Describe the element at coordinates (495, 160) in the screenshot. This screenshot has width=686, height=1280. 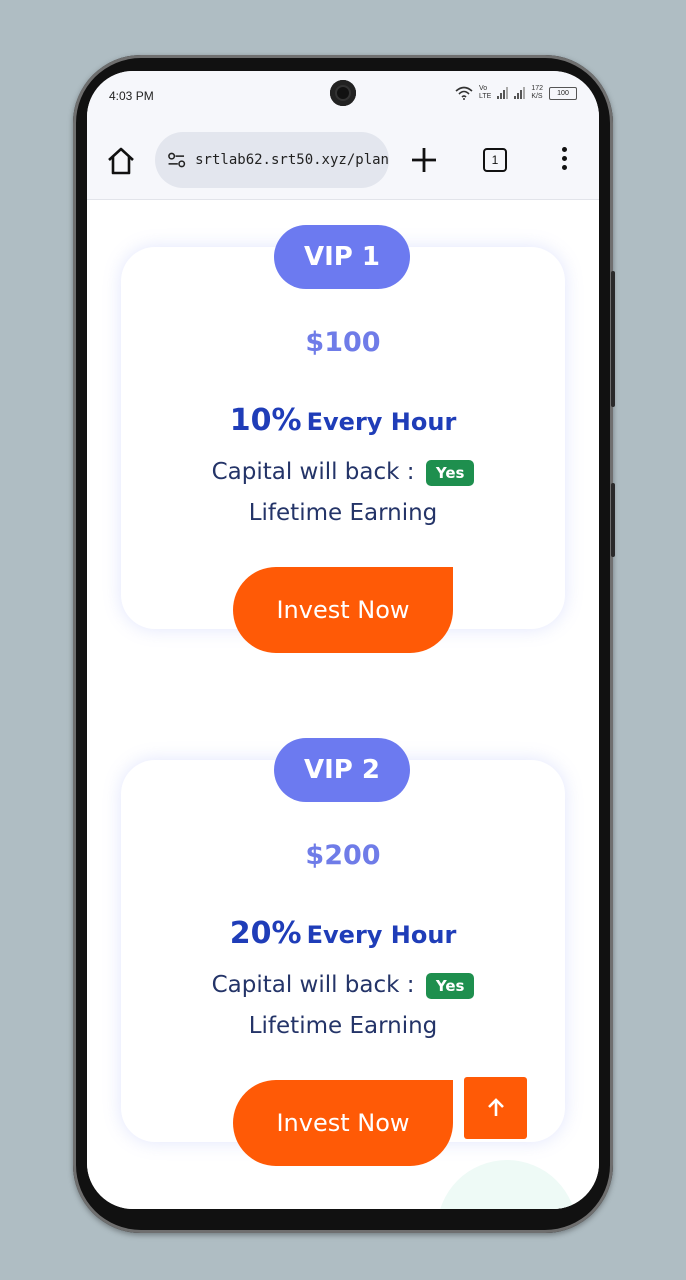
I see `tabs-icon: 1` at that location.